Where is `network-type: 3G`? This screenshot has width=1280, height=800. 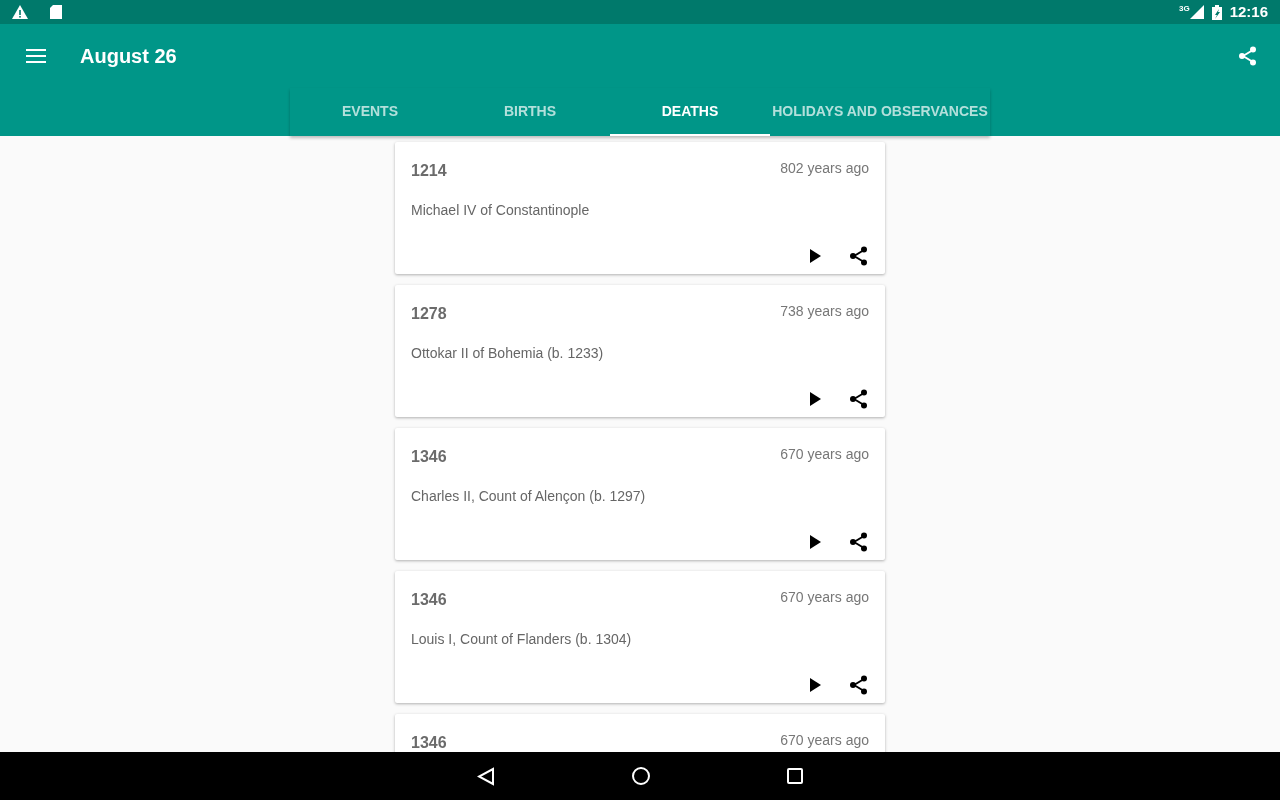
network-type: 3G is located at coordinates (1184, 9).